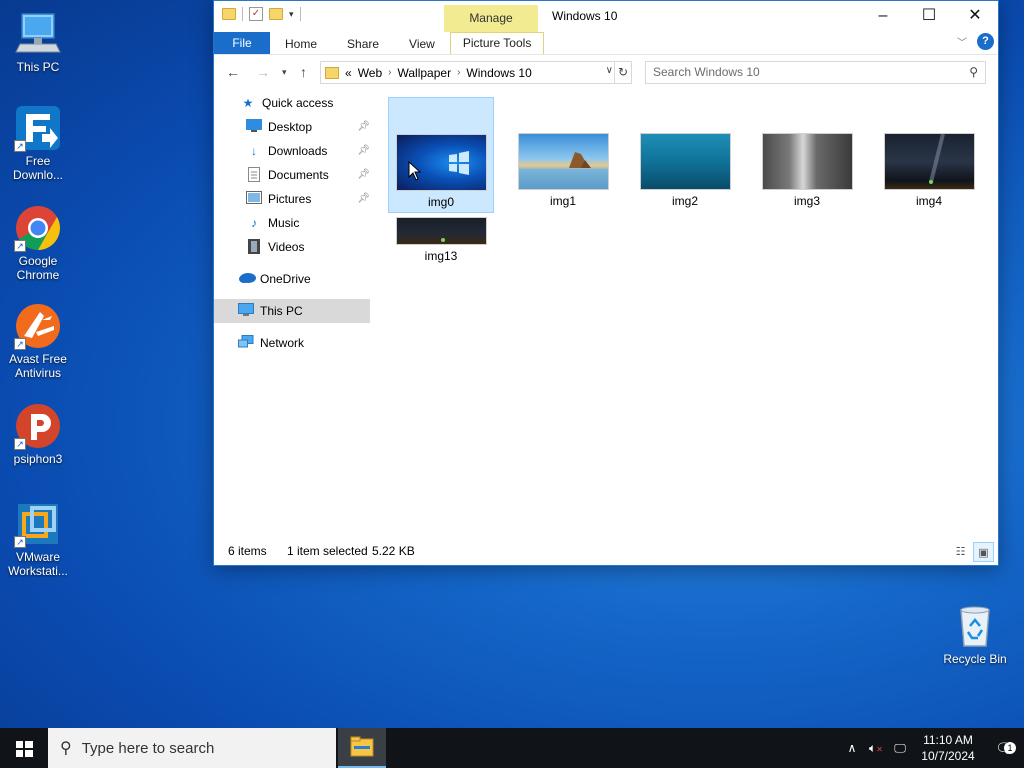 This screenshot has height=768, width=1024. I want to click on back-arrow-icon: ←, so click(233, 72).